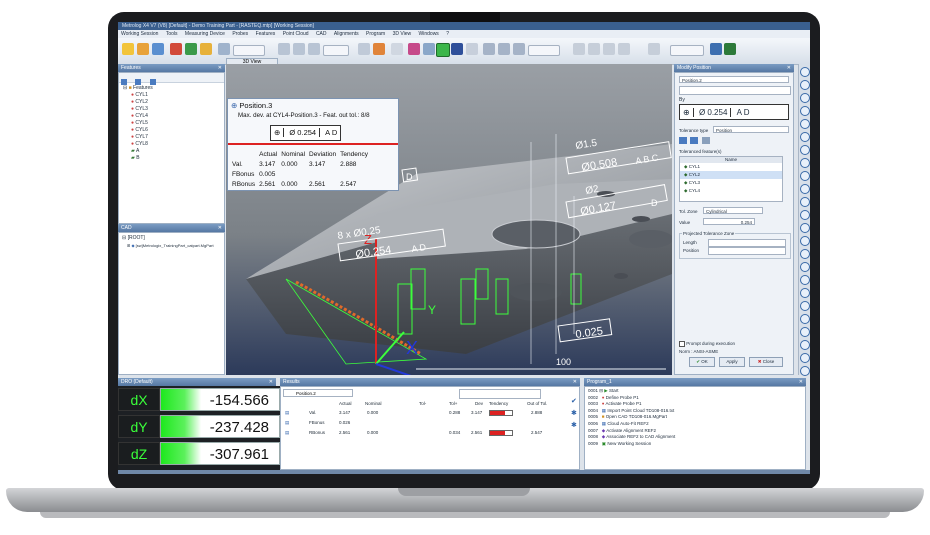 Image resolution: width=930 pixels, height=535 pixels. I want to click on tree-root: ⊟ ■ Features, so click(173, 88).